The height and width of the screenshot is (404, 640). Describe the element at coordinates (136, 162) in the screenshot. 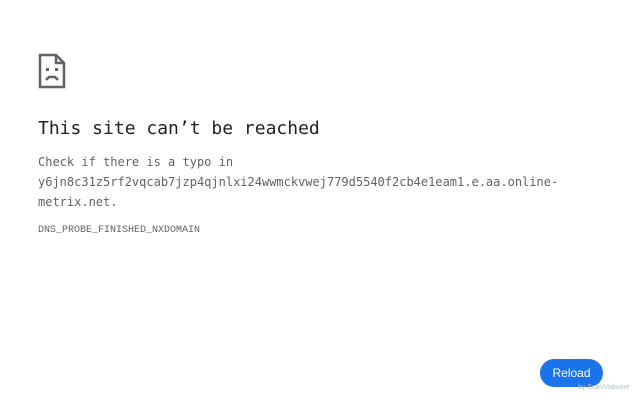

I see `error-message-prefix: Check if there is a typo in` at that location.